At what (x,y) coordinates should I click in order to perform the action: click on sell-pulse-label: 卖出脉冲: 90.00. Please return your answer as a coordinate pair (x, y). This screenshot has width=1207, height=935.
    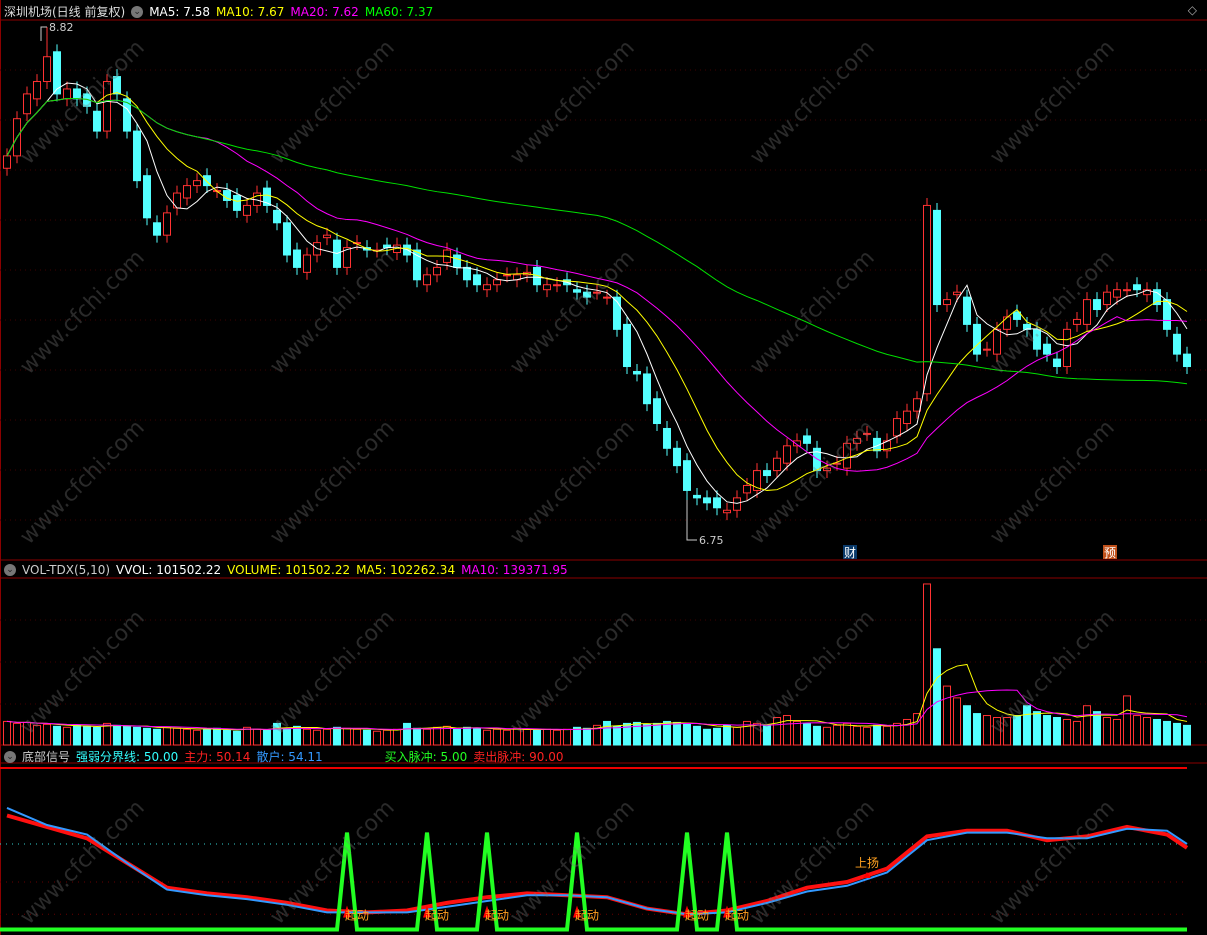
    Looking at the image, I should click on (518, 757).